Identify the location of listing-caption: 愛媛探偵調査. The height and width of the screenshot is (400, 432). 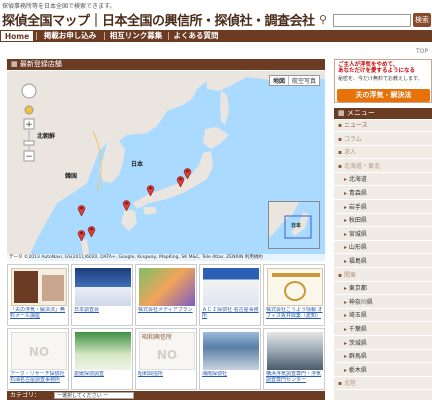
(103, 380).